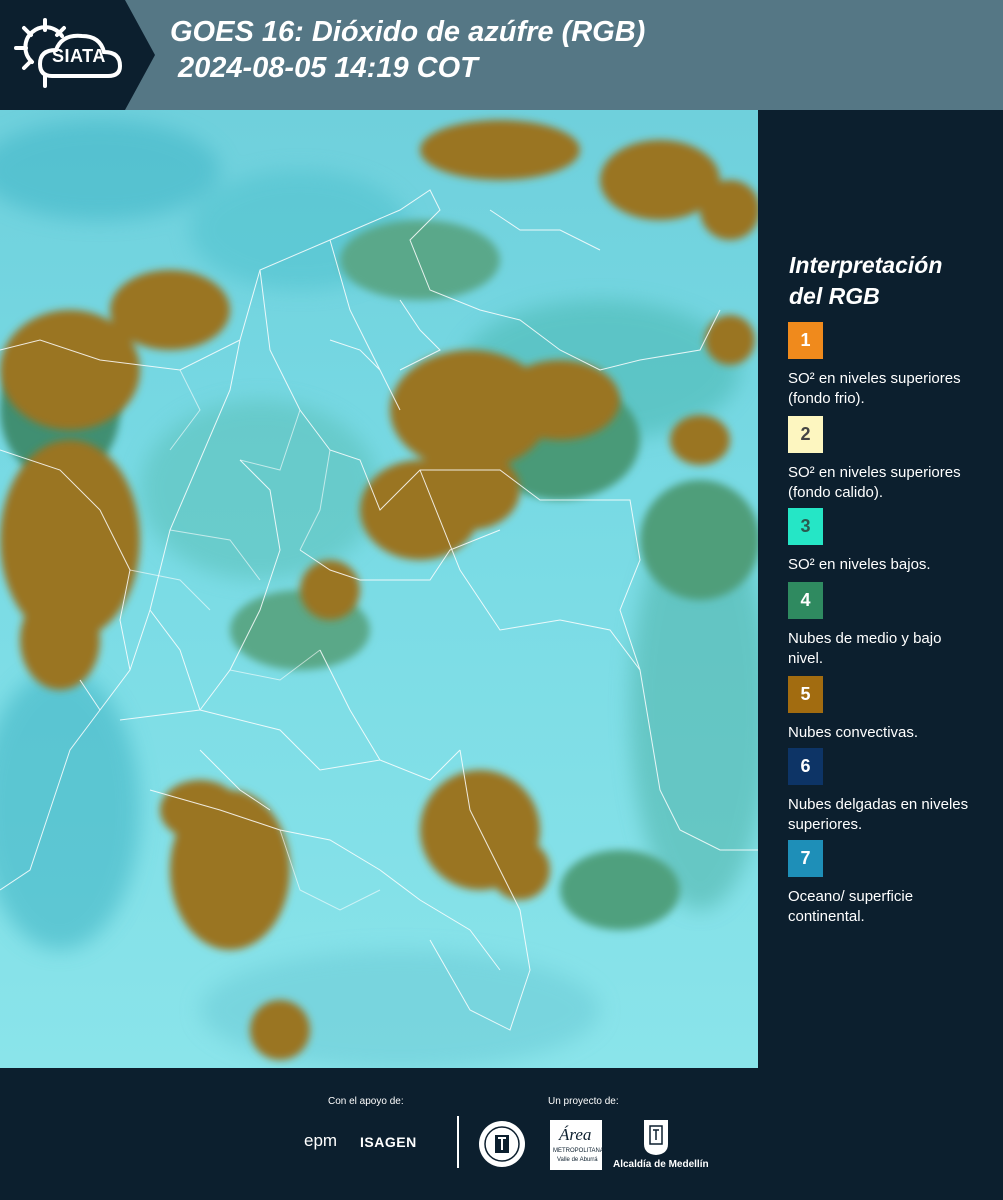  Describe the element at coordinates (851, 906) in the screenshot. I see `legend-label: Oceano/ superficie continental.` at that location.